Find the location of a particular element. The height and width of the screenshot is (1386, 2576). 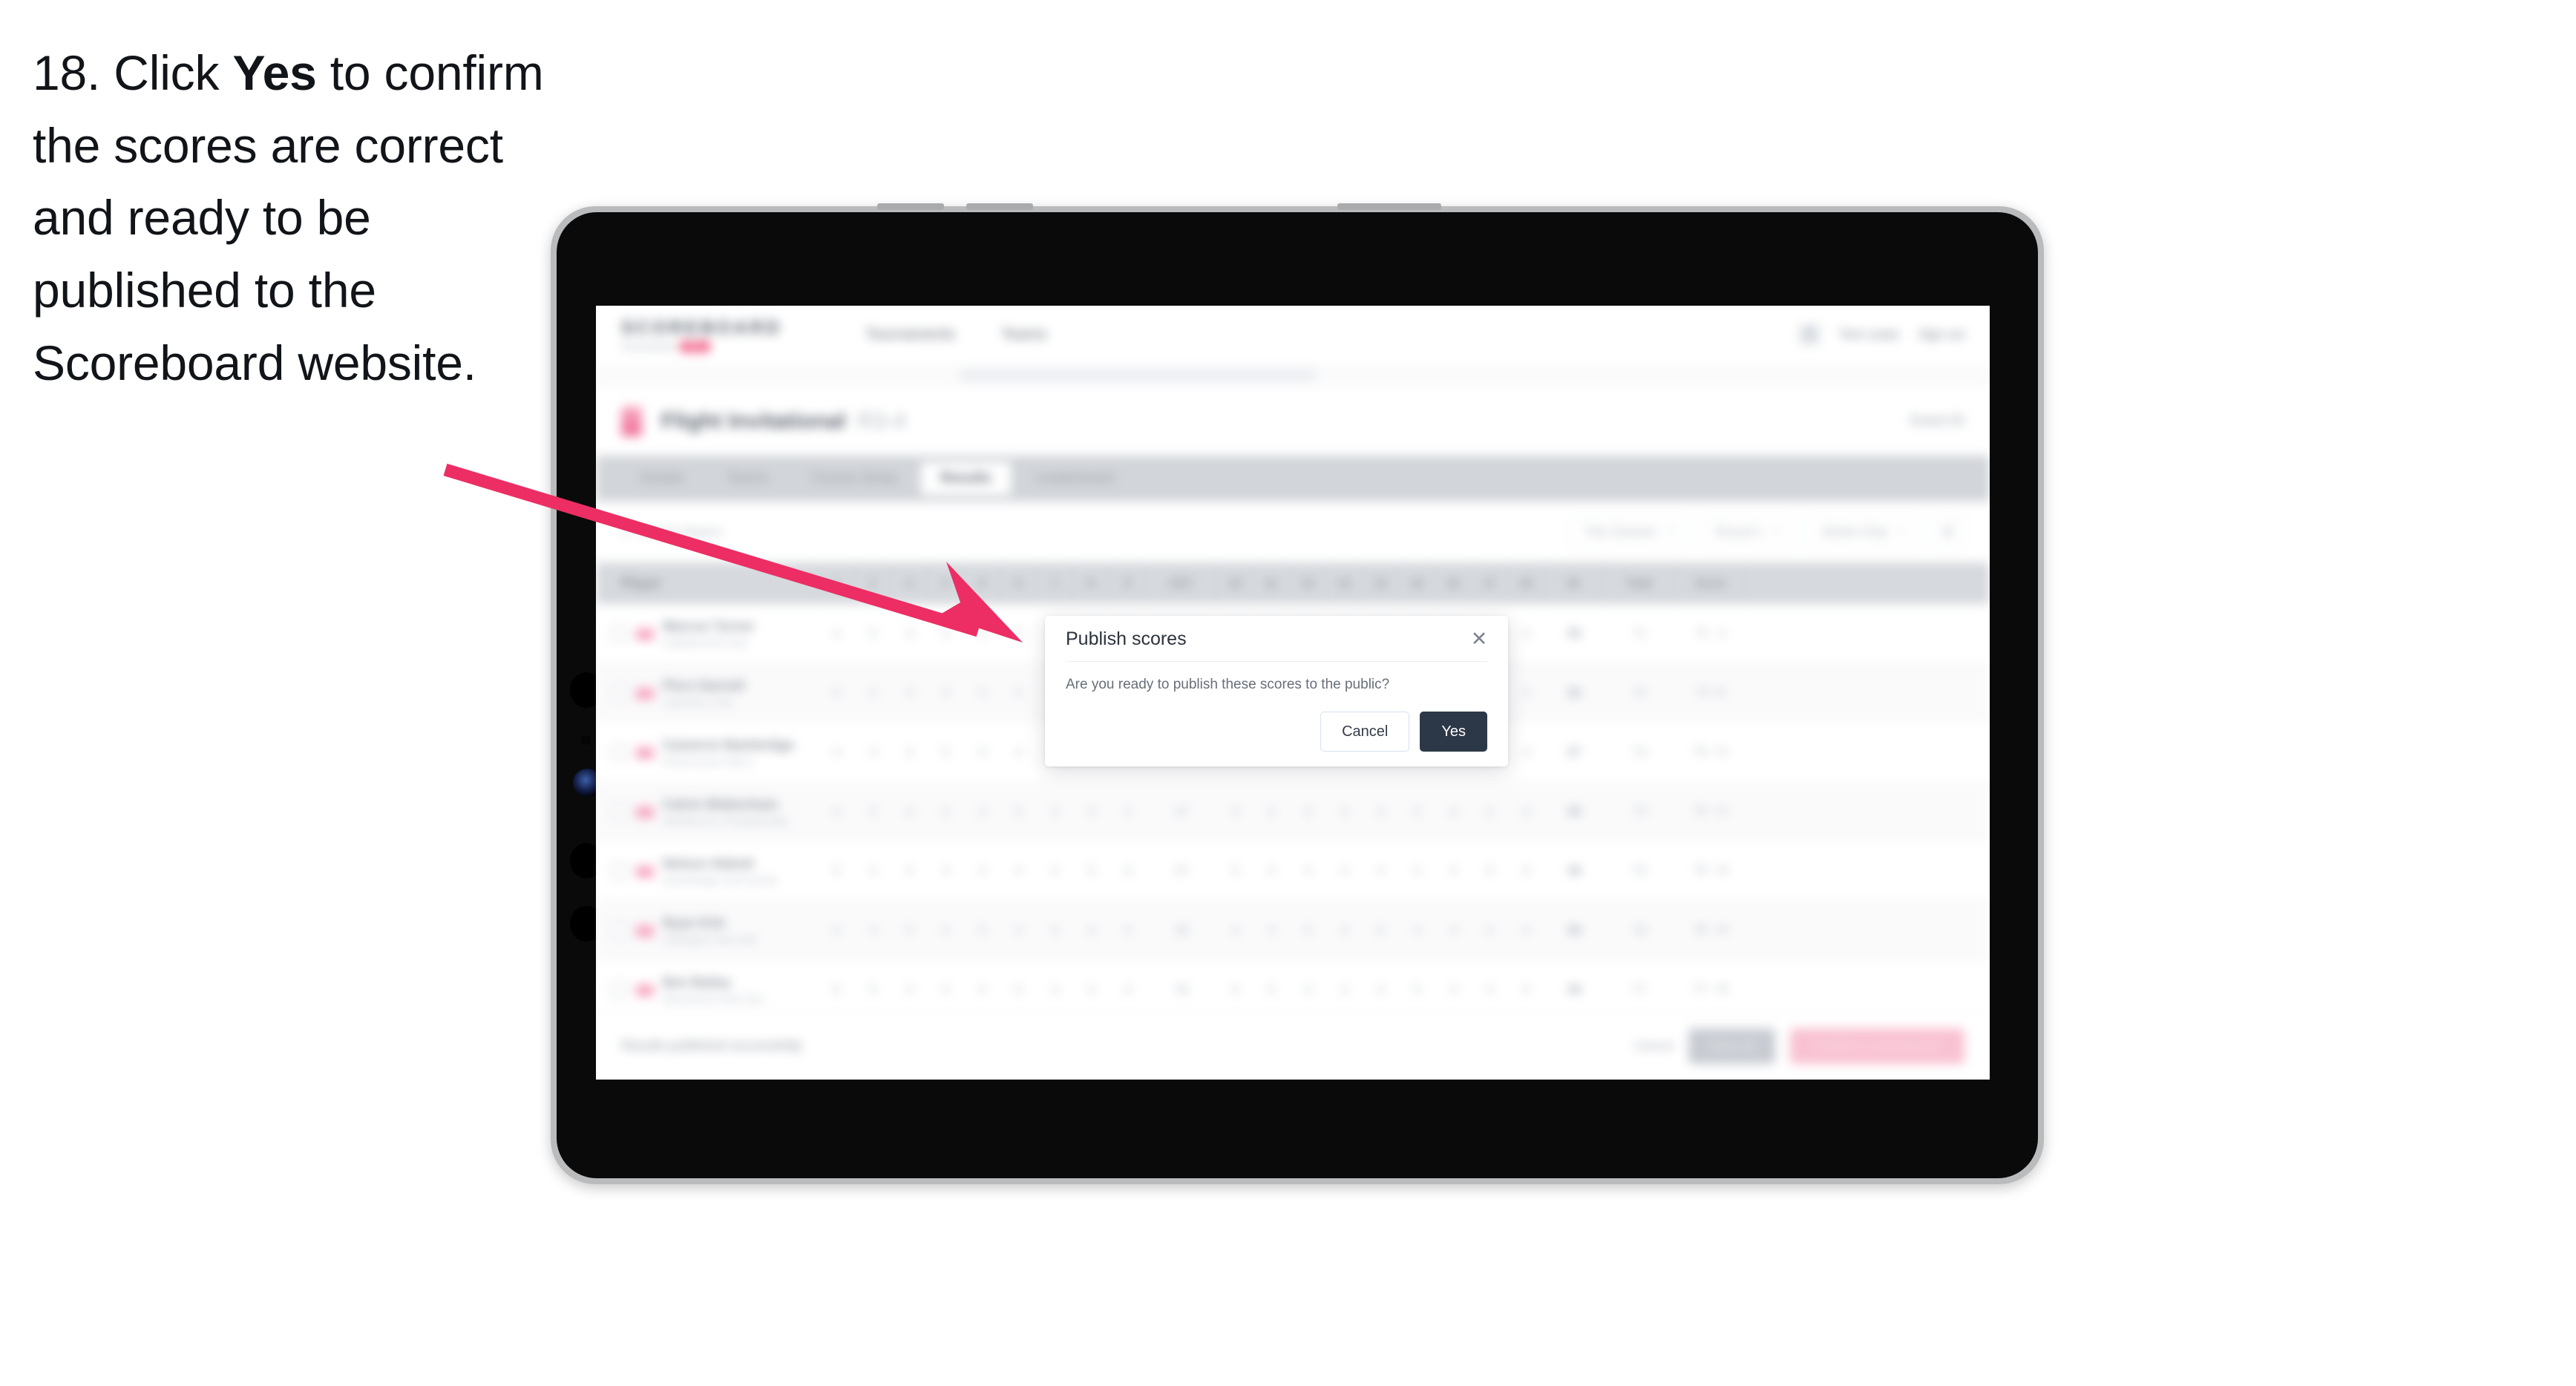

yes-button: Yes is located at coordinates (1453, 732).